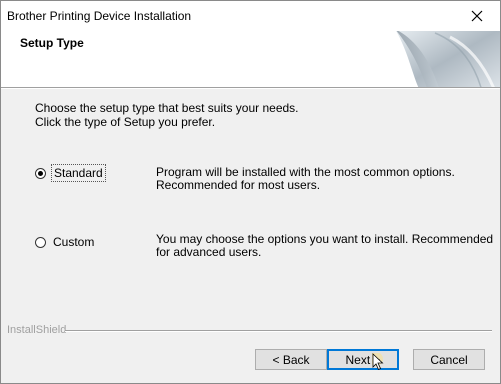 The height and width of the screenshot is (384, 501). What do you see at coordinates (378, 362) in the screenshot?
I see `mouse-pointer-icon` at bounding box center [378, 362].